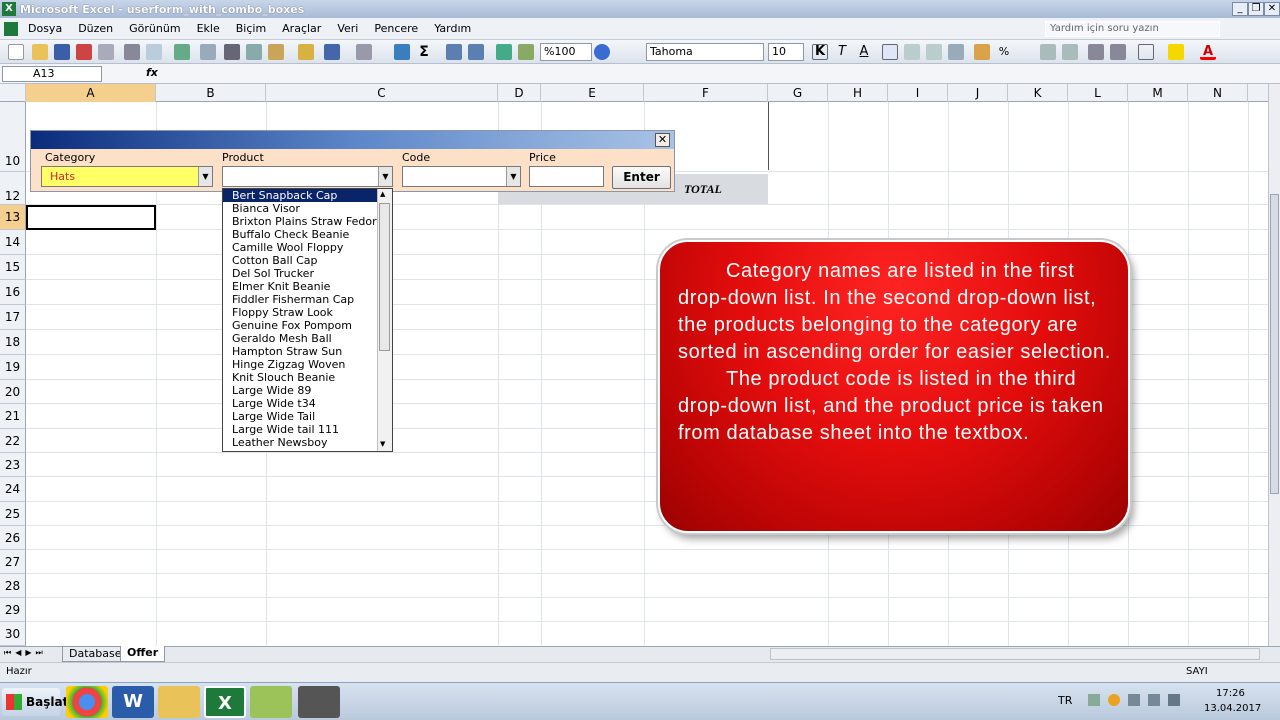  Describe the element at coordinates (454, 52) in the screenshot. I see `sort-asc-icon` at that location.